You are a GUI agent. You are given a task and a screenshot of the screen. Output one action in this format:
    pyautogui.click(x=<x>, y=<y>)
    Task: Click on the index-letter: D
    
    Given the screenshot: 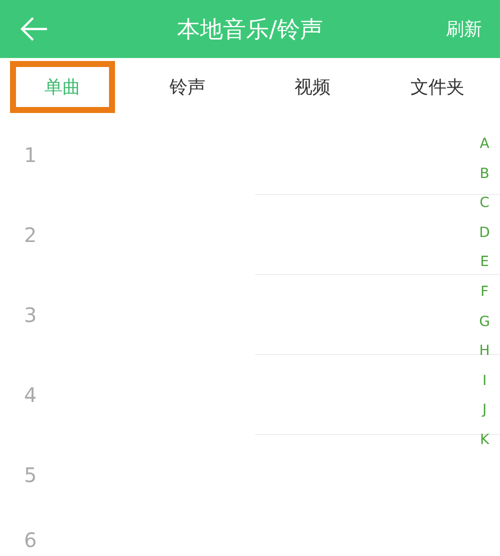 What is the action you would take?
    pyautogui.click(x=484, y=233)
    